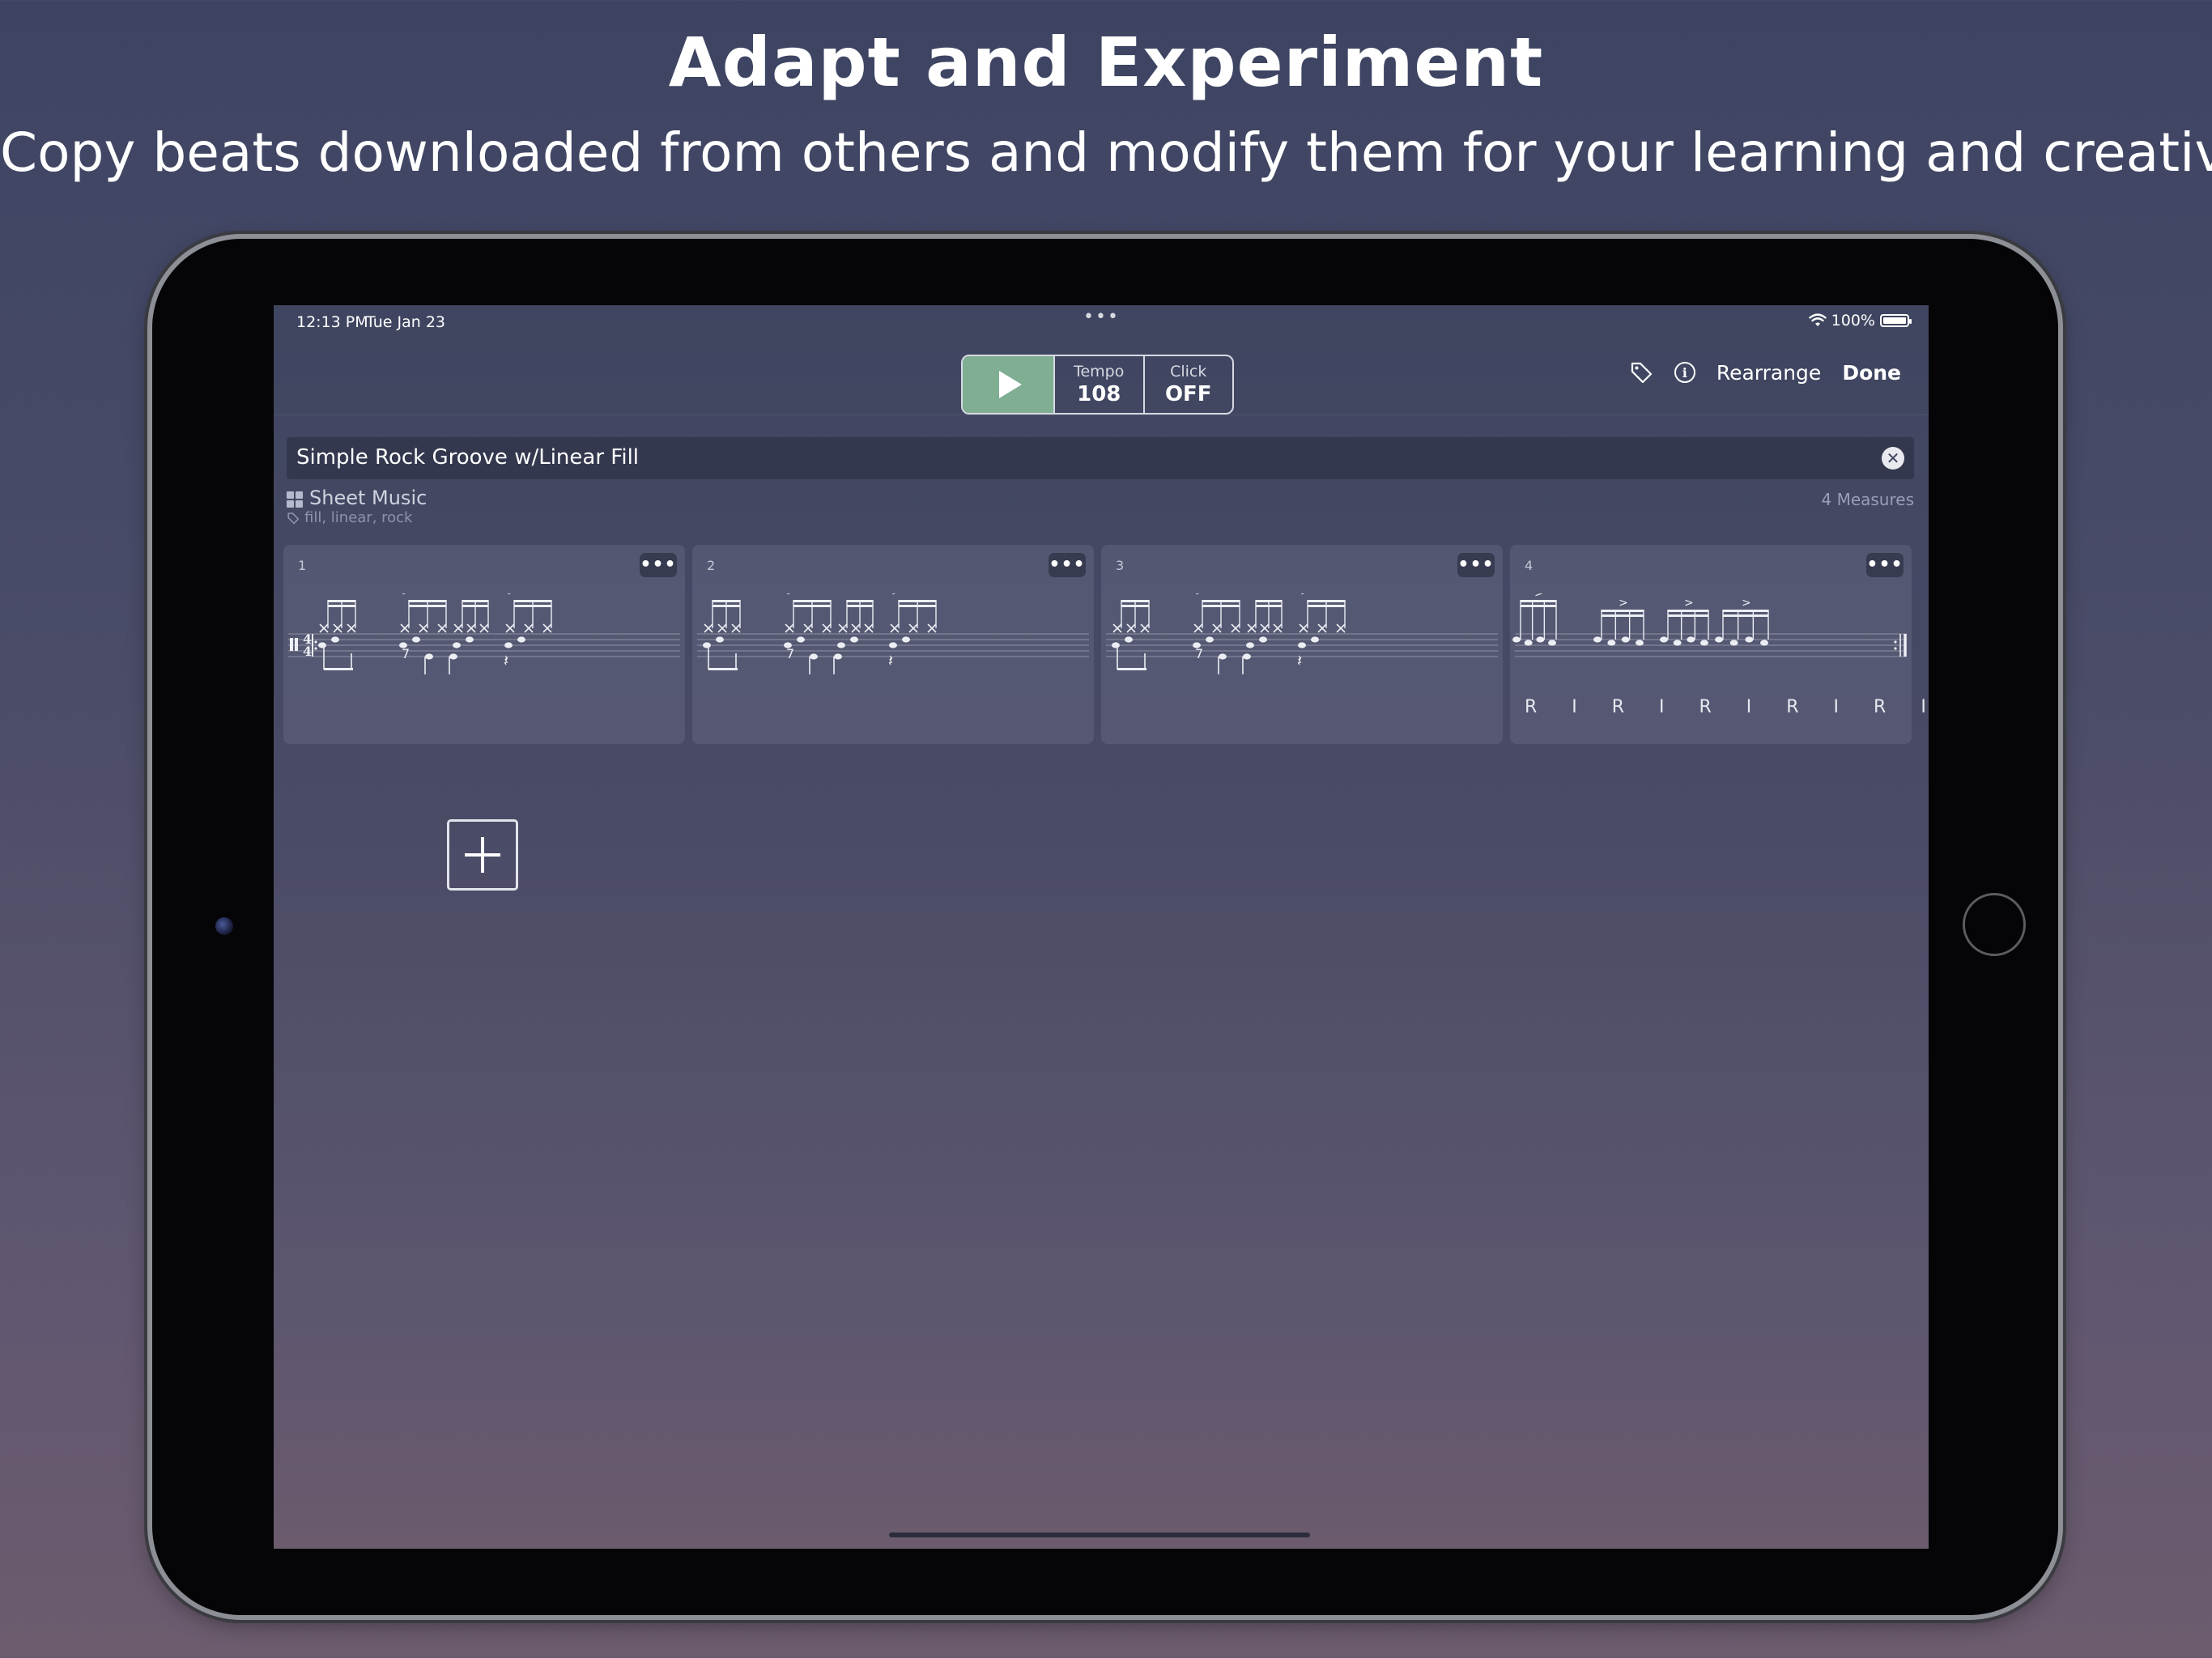 This screenshot has height=1658, width=2212. I want to click on beat-meta-row: Sheet Music 4 Measures, so click(1101, 499).